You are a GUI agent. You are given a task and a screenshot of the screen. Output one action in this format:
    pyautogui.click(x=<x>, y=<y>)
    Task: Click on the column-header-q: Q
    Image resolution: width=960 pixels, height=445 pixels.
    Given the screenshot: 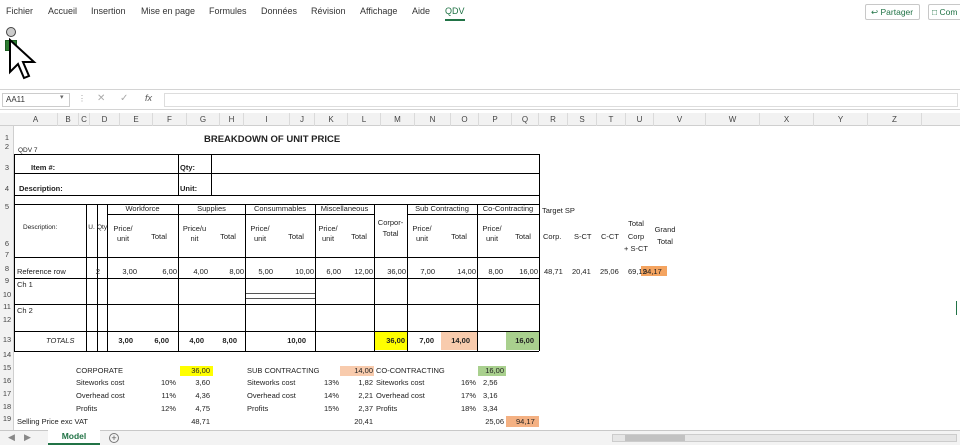 What is the action you would take?
    pyautogui.click(x=525, y=119)
    